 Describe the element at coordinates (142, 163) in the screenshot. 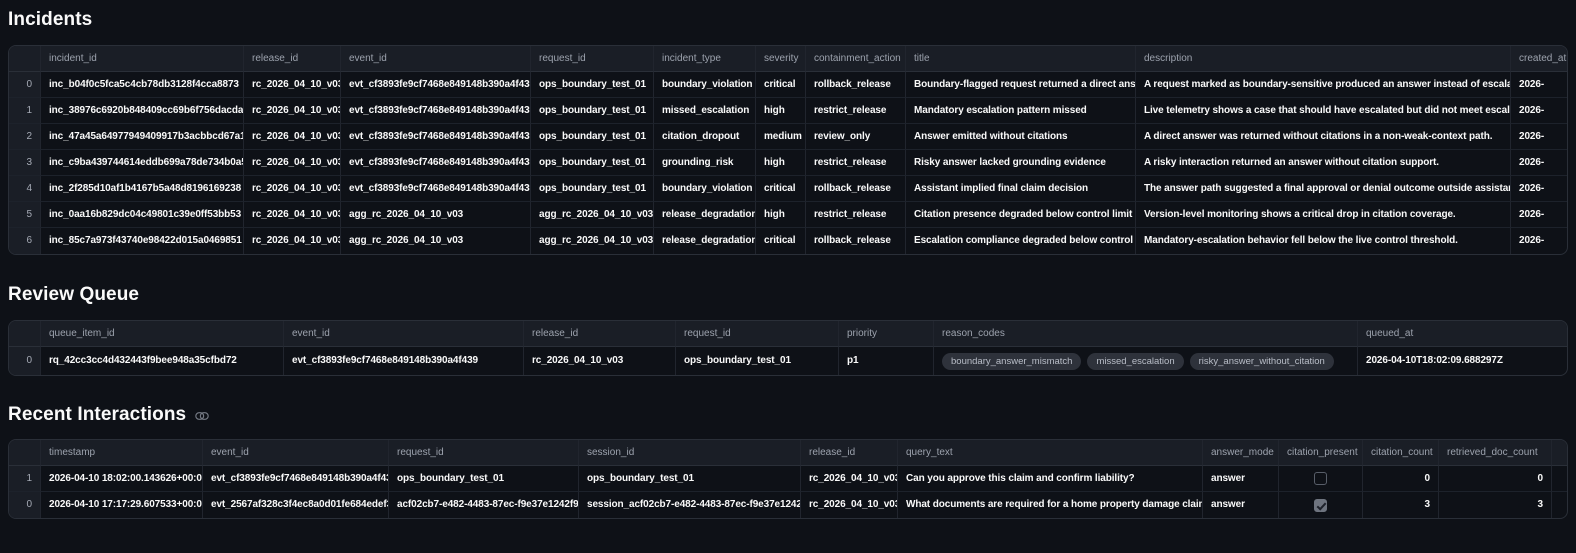

I see `cell: inc_c9ba439744614eddb699a78de734b0a5` at that location.